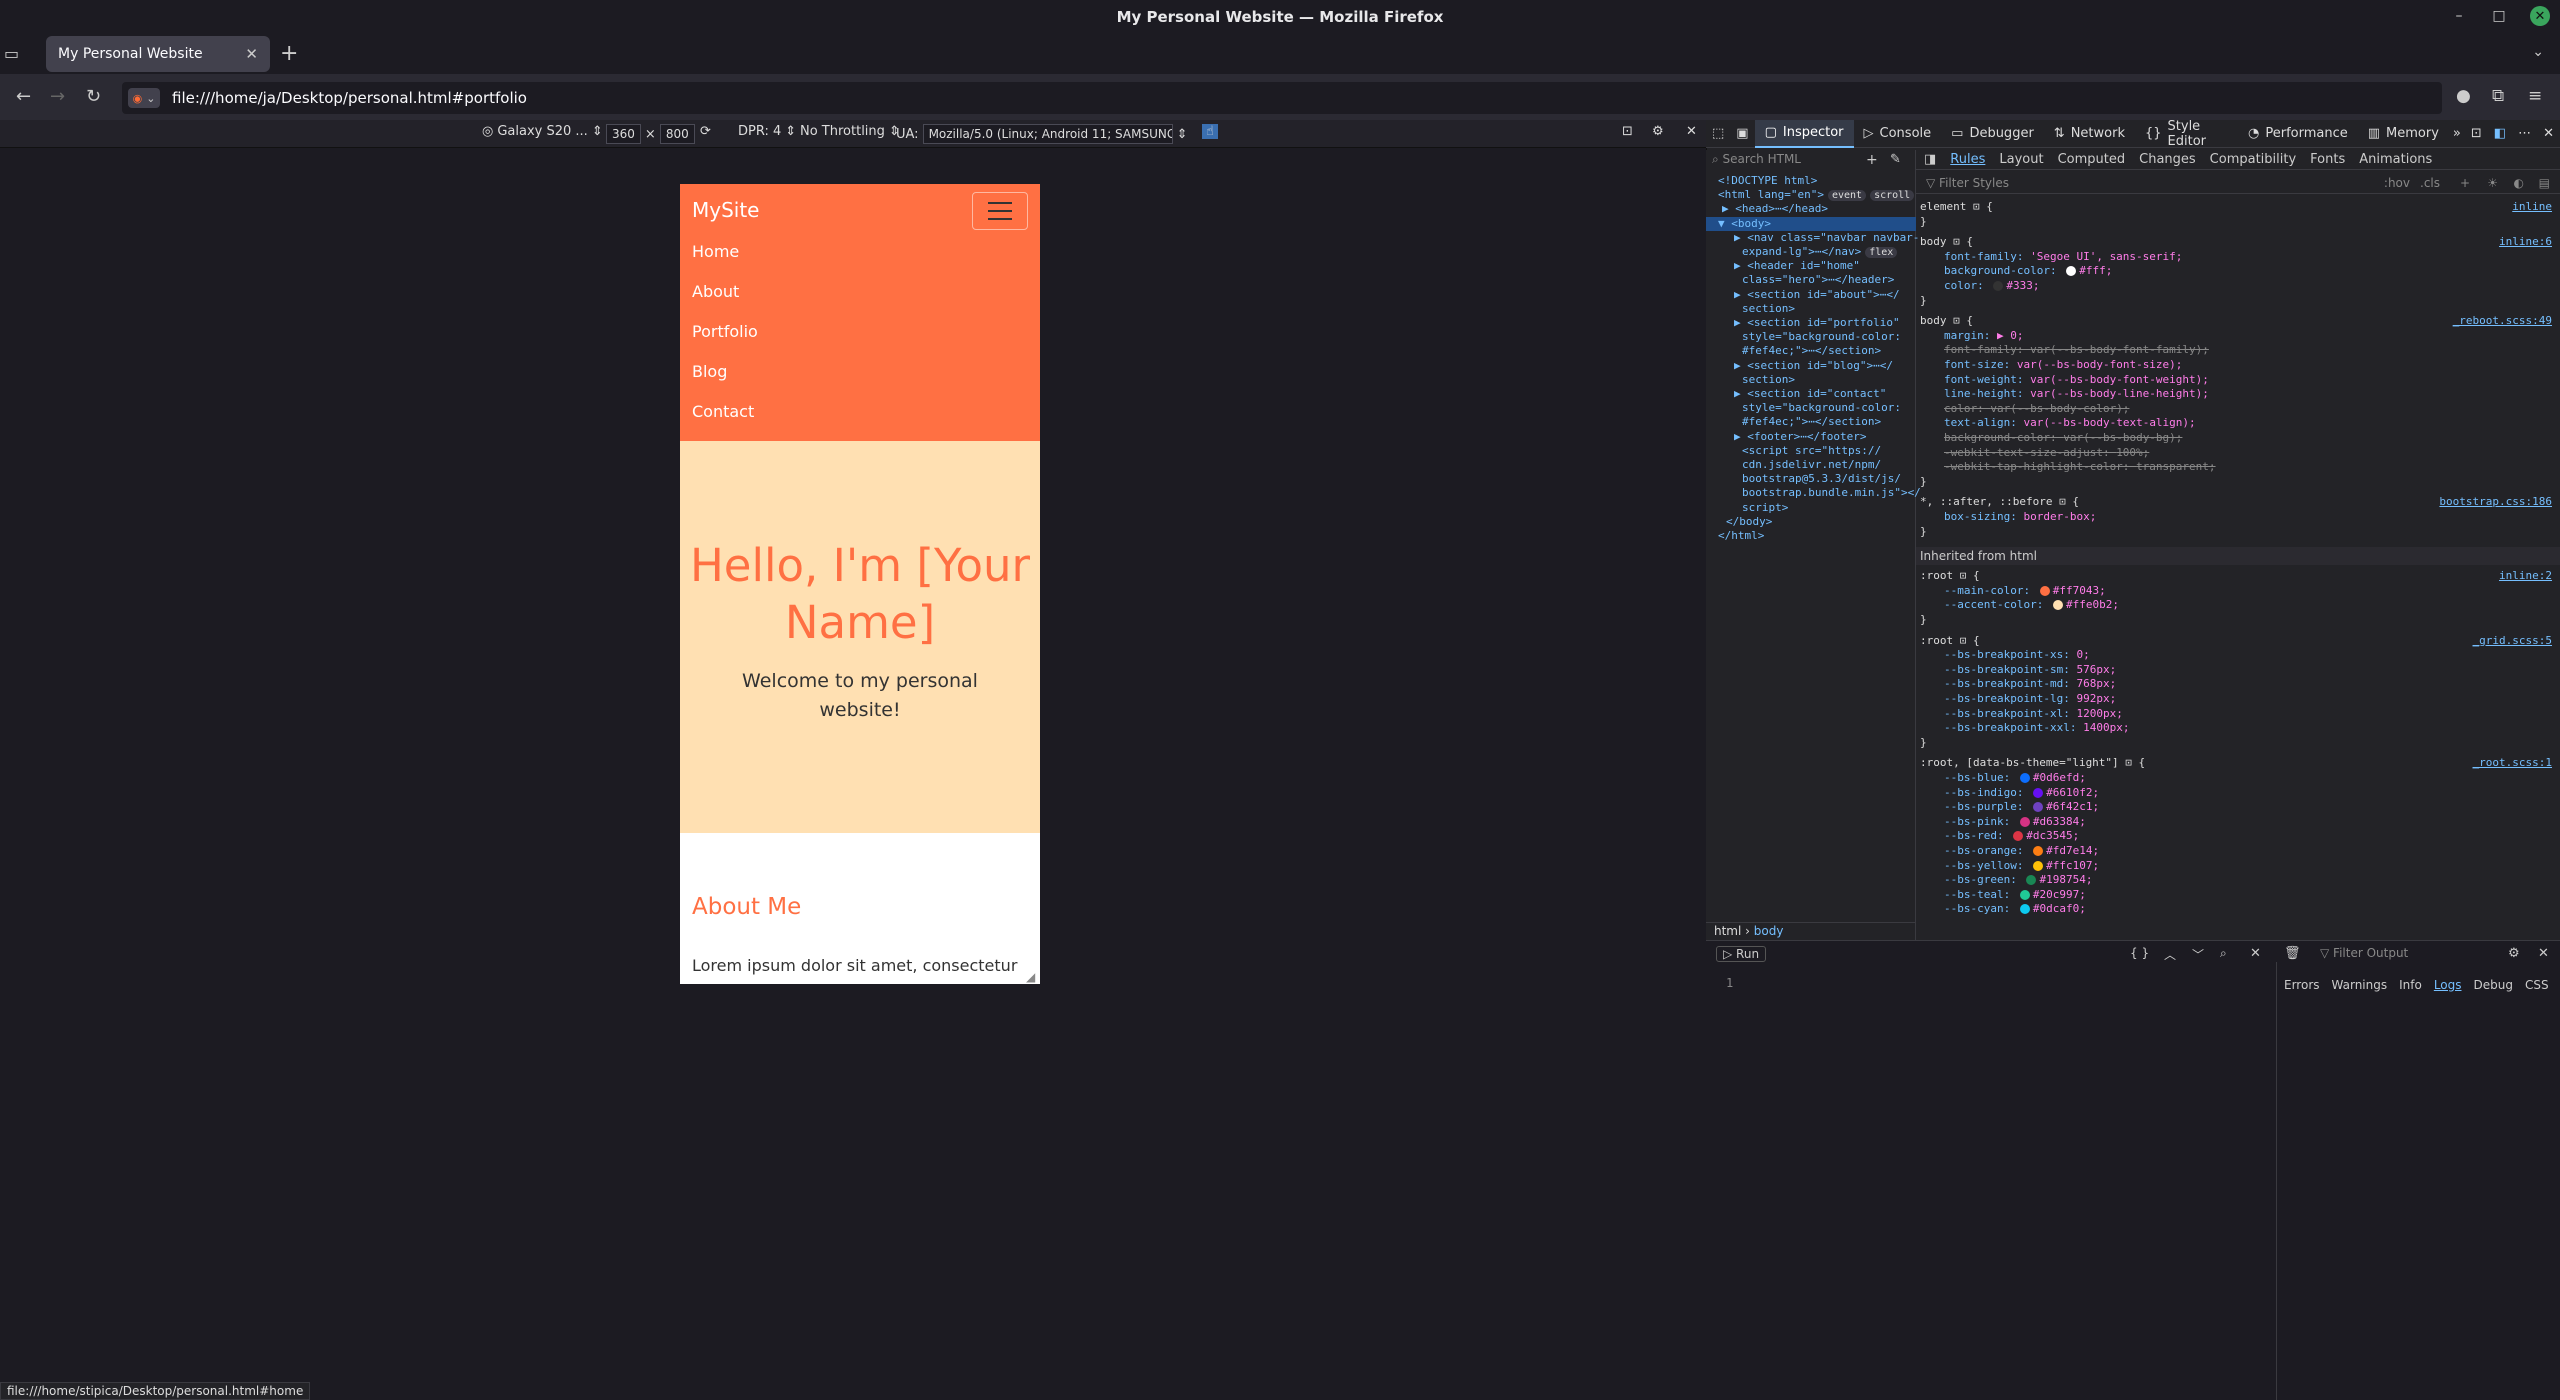 The height and width of the screenshot is (1400, 2560). I want to click on property-value: #fff;, so click(2095, 270).